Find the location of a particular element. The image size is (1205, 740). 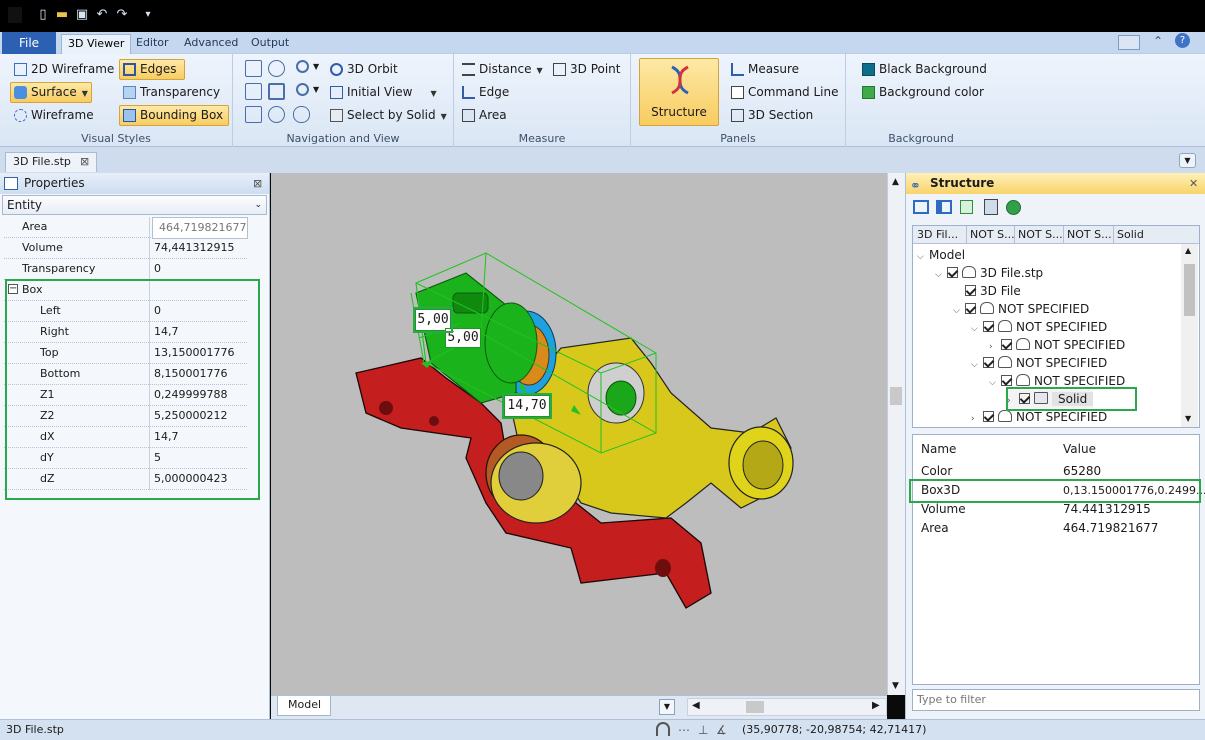

tab-3d-viewer: 3D Viewer is located at coordinates (96, 44).